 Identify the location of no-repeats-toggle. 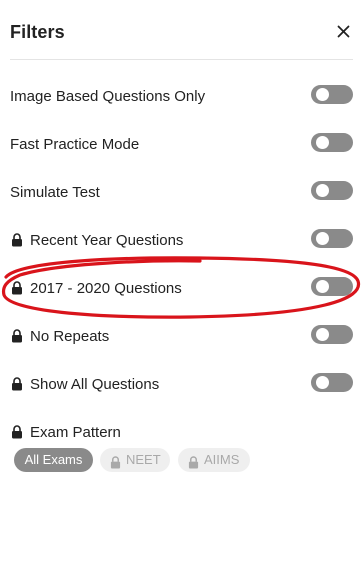
(332, 334).